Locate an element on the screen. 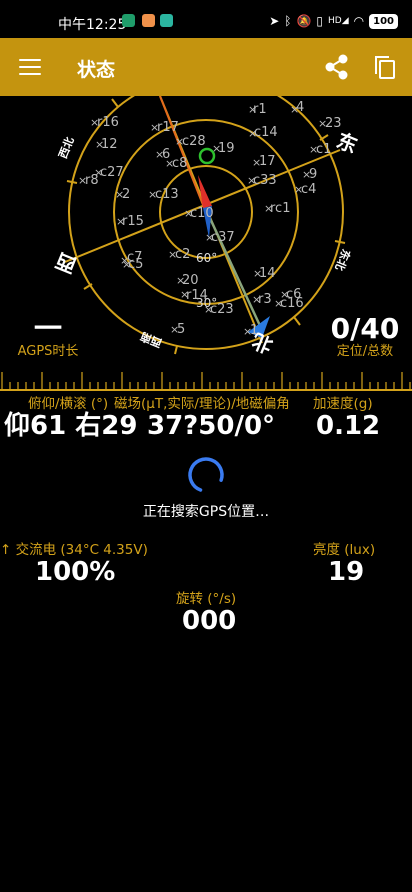 The height and width of the screenshot is (892, 412). satellite: ×1 is located at coordinates (250, 330).